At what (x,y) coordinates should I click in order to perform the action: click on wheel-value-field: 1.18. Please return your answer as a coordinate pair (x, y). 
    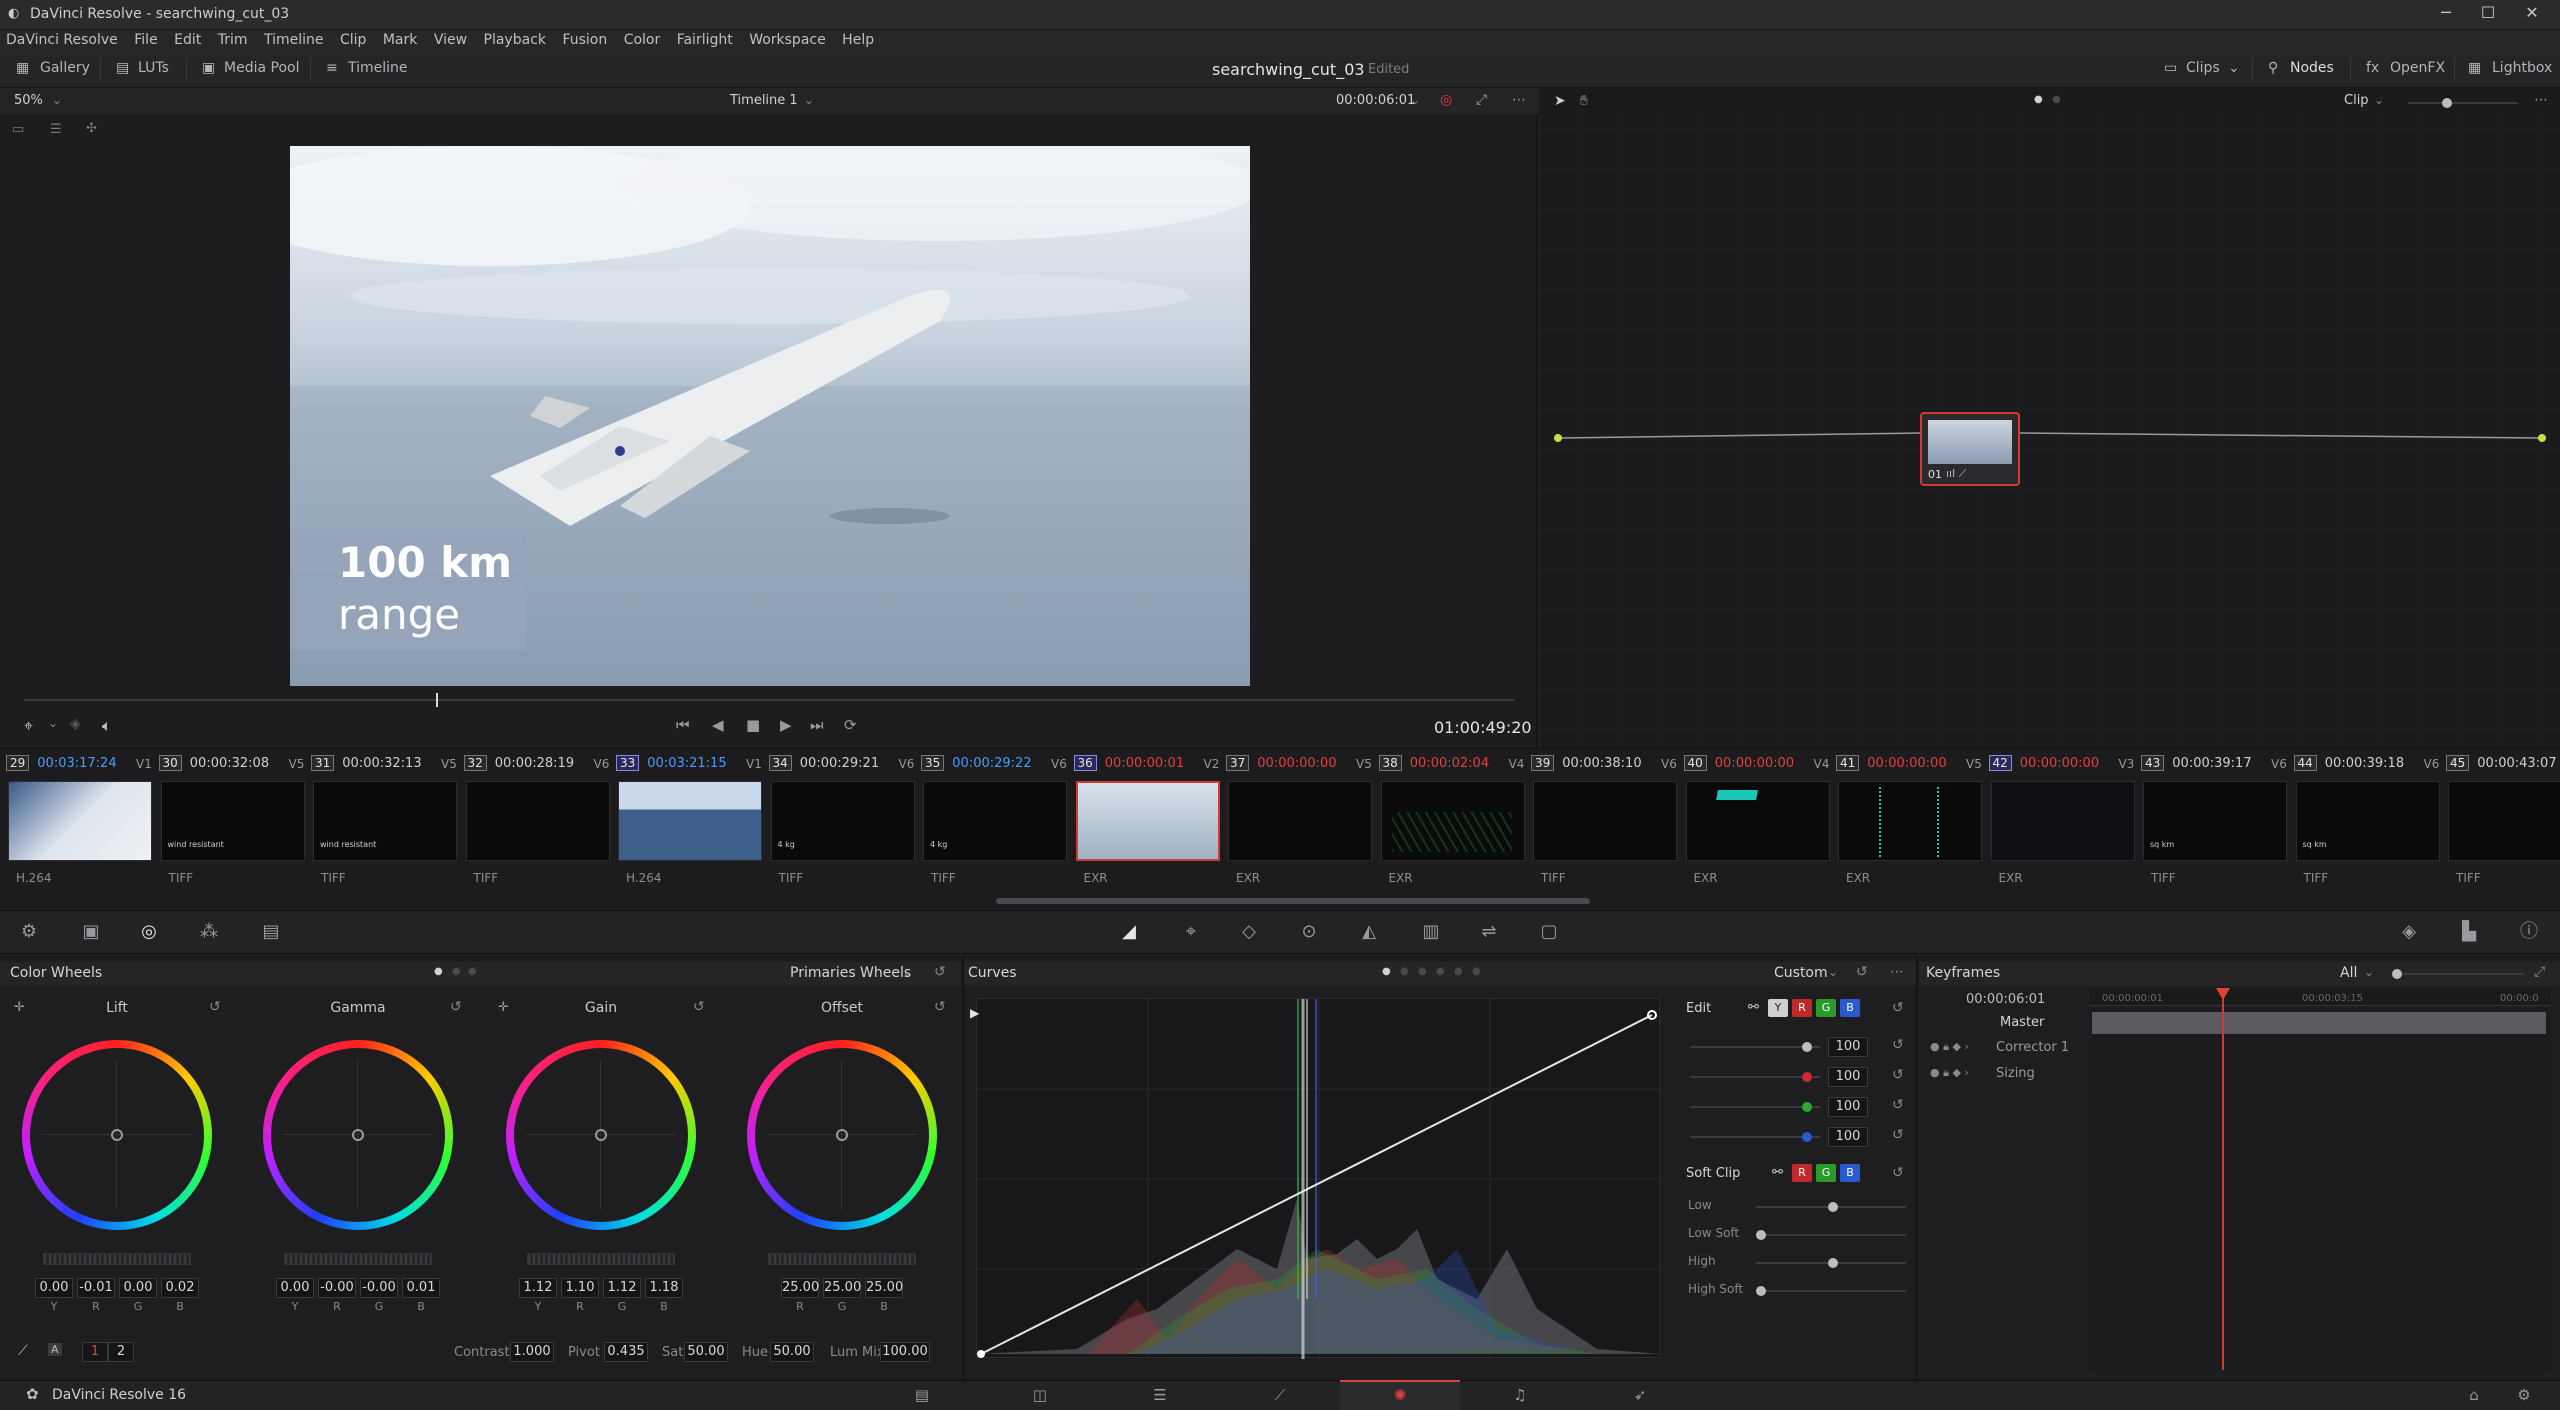
    Looking at the image, I should click on (664, 1288).